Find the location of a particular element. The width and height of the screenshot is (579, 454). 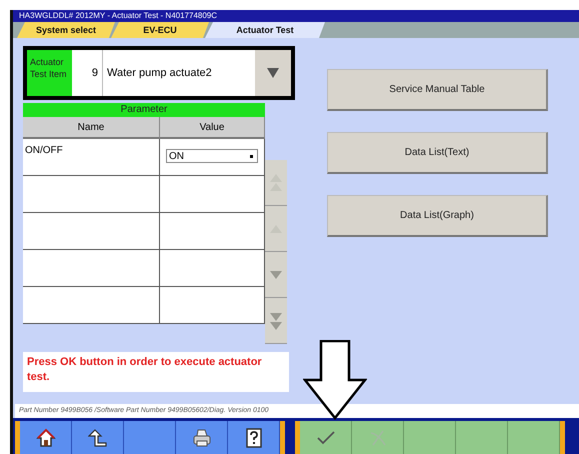

item-number: 9 is located at coordinates (87, 73).